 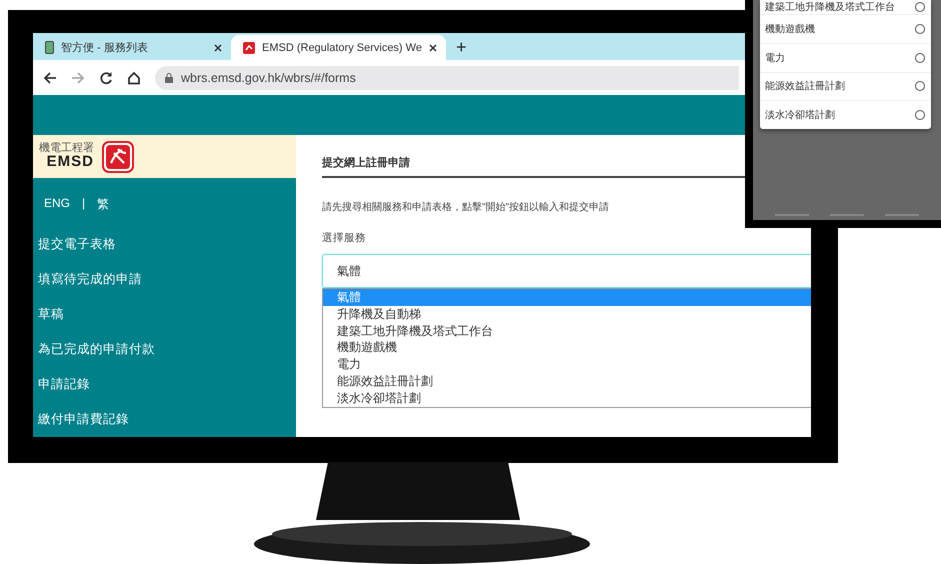 What do you see at coordinates (567, 331) in the screenshot?
I see `dropdown-option: 建築工地升降機及塔式工作台` at bounding box center [567, 331].